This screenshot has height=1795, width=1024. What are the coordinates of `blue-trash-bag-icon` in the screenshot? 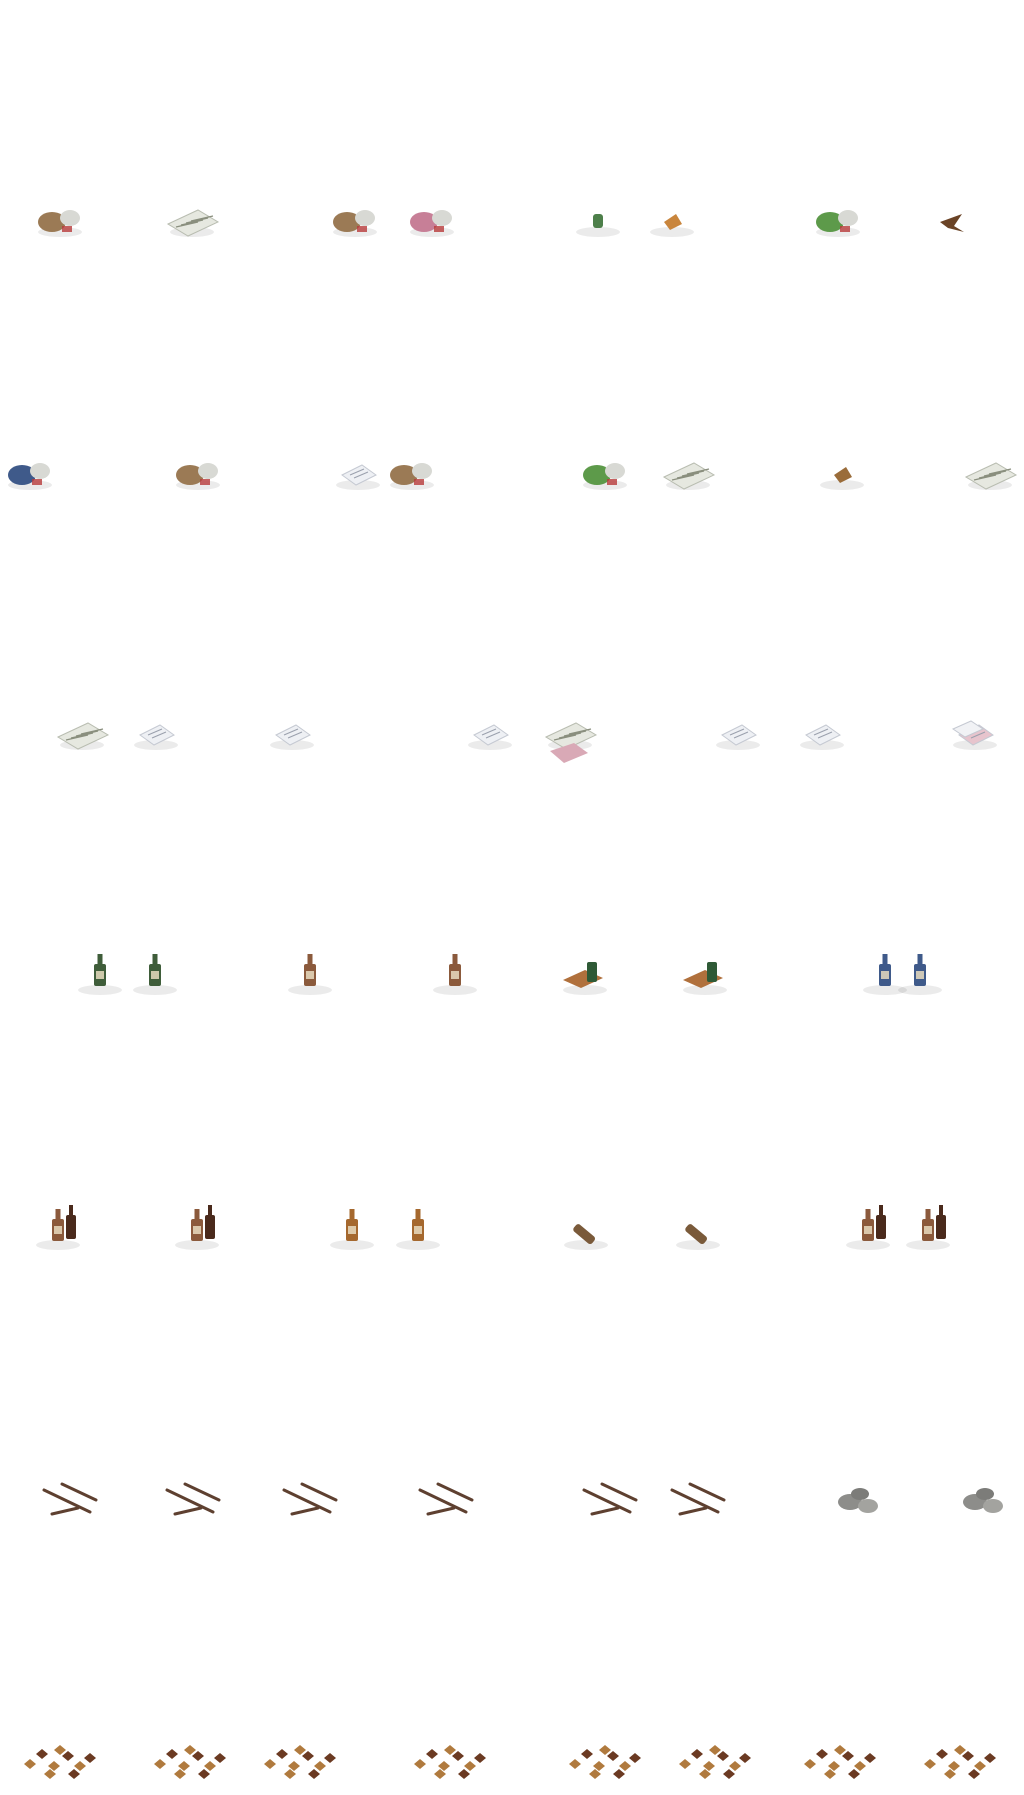 It's located at (30, 476).